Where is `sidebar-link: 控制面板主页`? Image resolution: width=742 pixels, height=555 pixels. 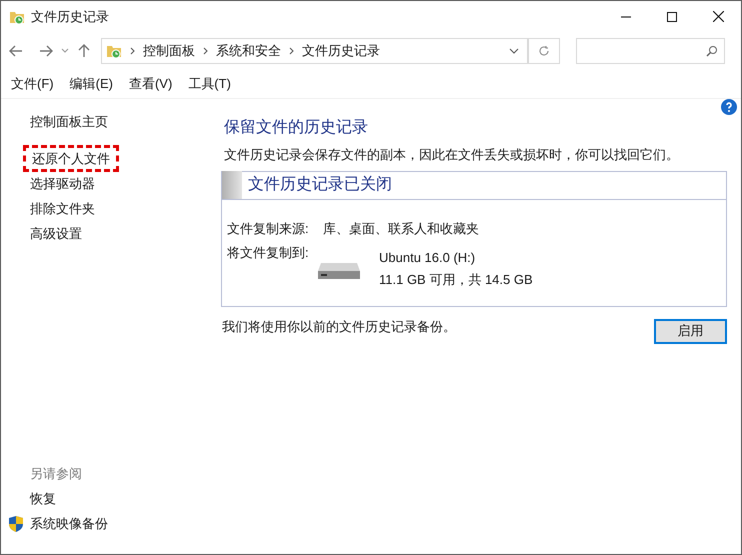
sidebar-link: 控制面板主页 is located at coordinates (69, 122).